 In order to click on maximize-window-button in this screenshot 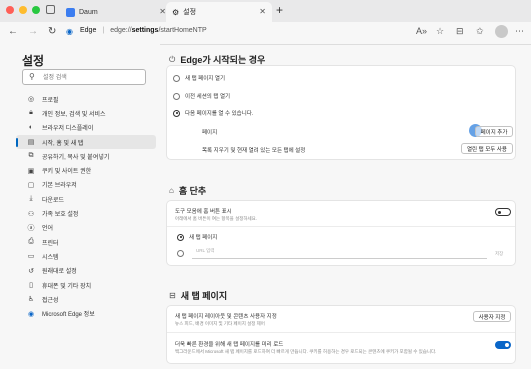, I will do `click(36, 10)`.